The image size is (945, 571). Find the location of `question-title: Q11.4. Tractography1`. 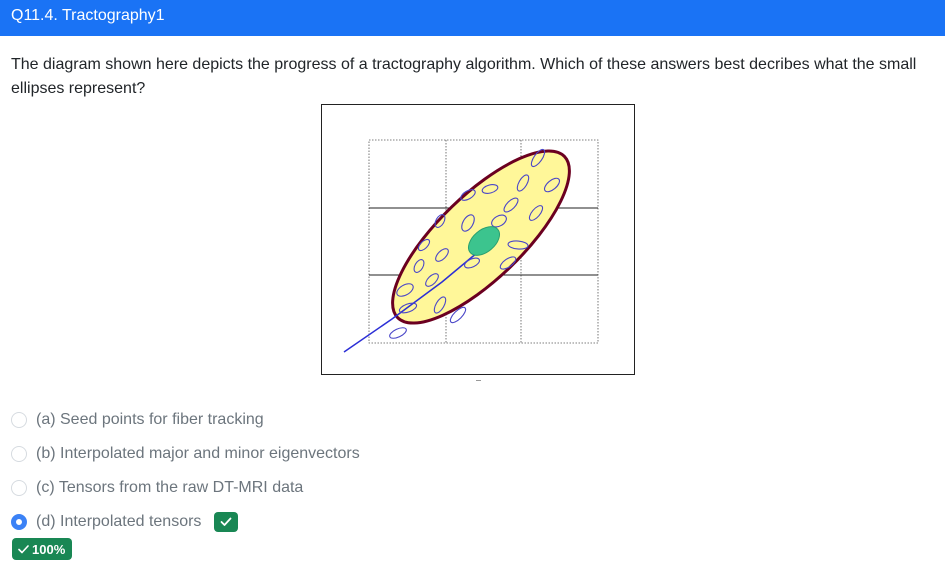

question-title: Q11.4. Tractography1 is located at coordinates (88, 15).